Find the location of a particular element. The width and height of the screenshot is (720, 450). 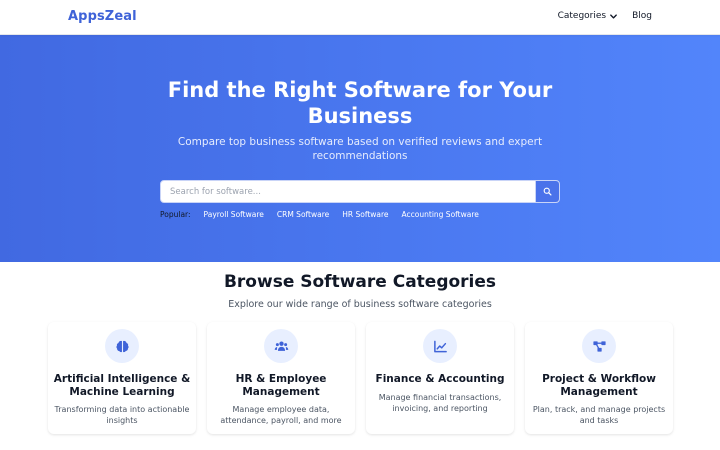

hero-subtitle-line2: recommendations is located at coordinates (360, 156).